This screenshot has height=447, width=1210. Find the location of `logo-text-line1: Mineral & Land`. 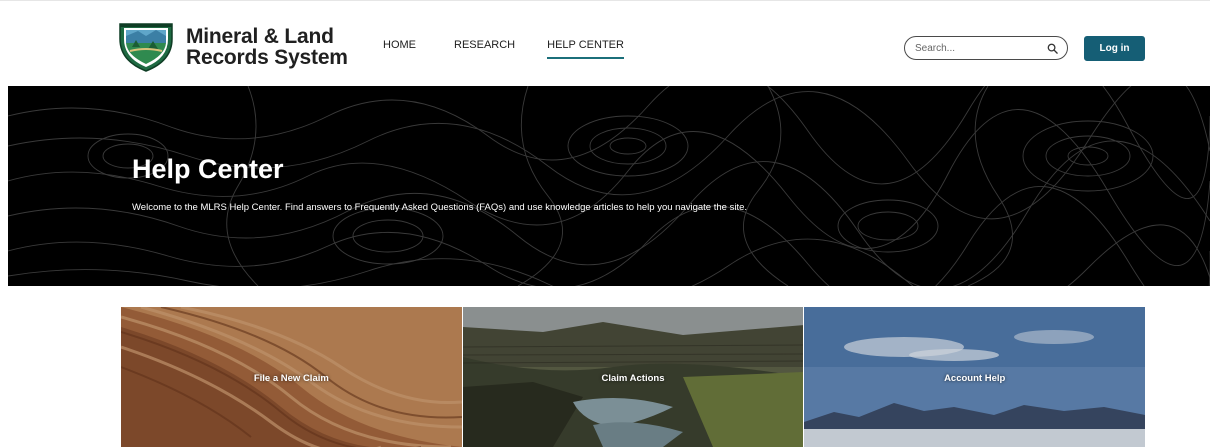

logo-text-line1: Mineral & Land is located at coordinates (260, 36).